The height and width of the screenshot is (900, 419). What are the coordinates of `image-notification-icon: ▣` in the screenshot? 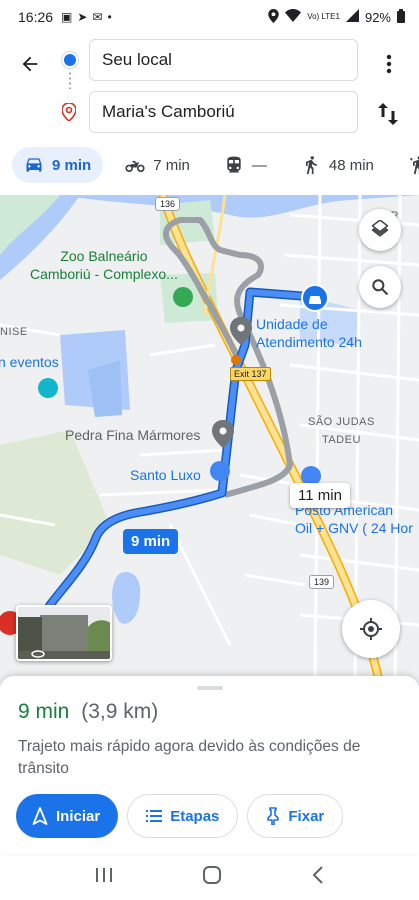 It's located at (67, 17).